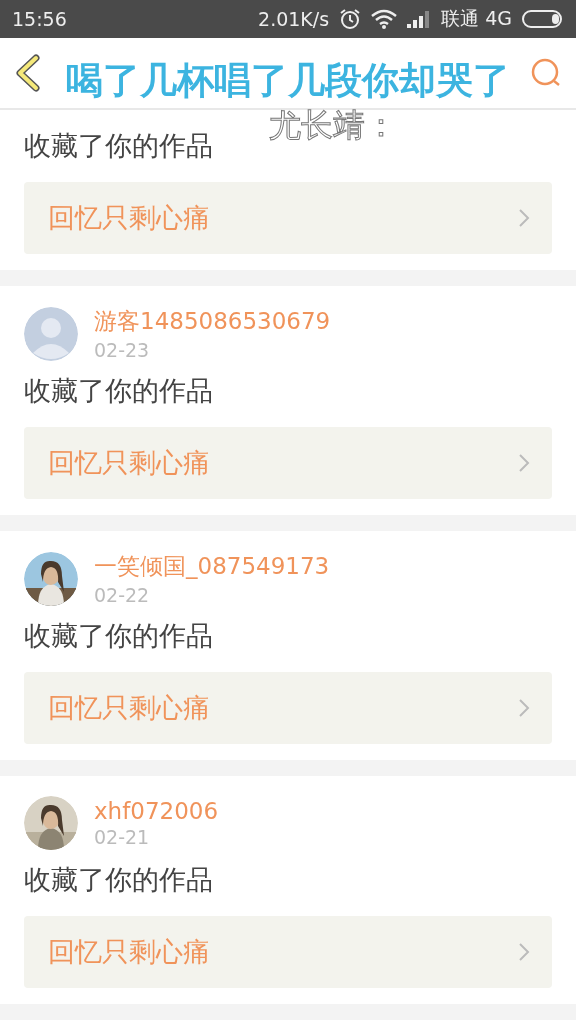 The width and height of the screenshot is (576, 1024). What do you see at coordinates (122, 350) in the screenshot?
I see `message-date: 02-23` at bounding box center [122, 350].